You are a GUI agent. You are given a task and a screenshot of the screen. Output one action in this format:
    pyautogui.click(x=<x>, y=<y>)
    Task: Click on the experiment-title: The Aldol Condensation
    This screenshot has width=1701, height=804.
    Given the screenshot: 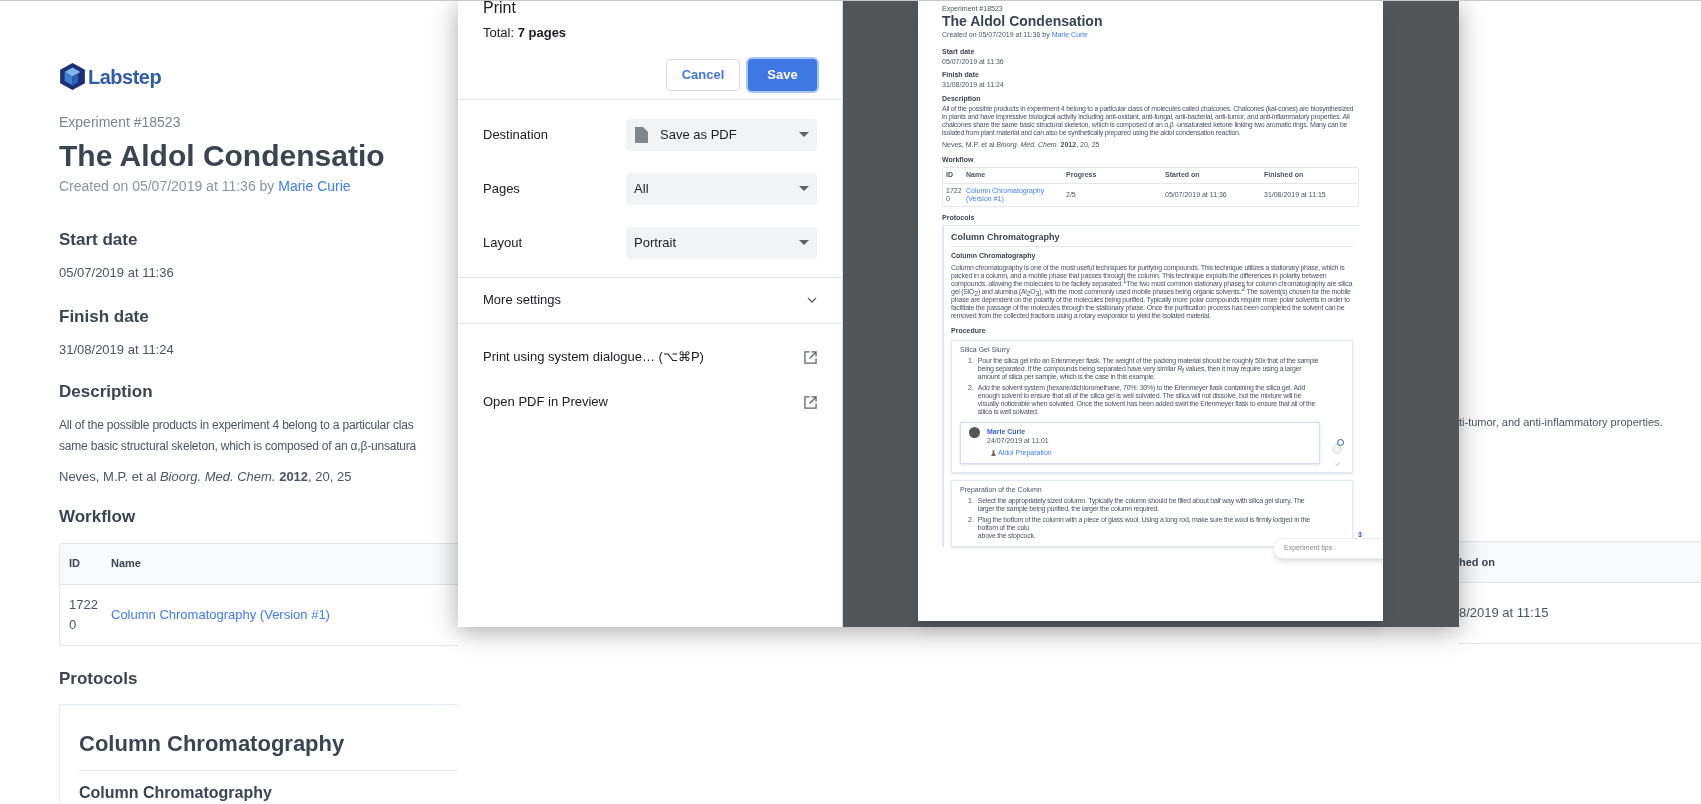 What is the action you would take?
    pyautogui.click(x=1023, y=21)
    